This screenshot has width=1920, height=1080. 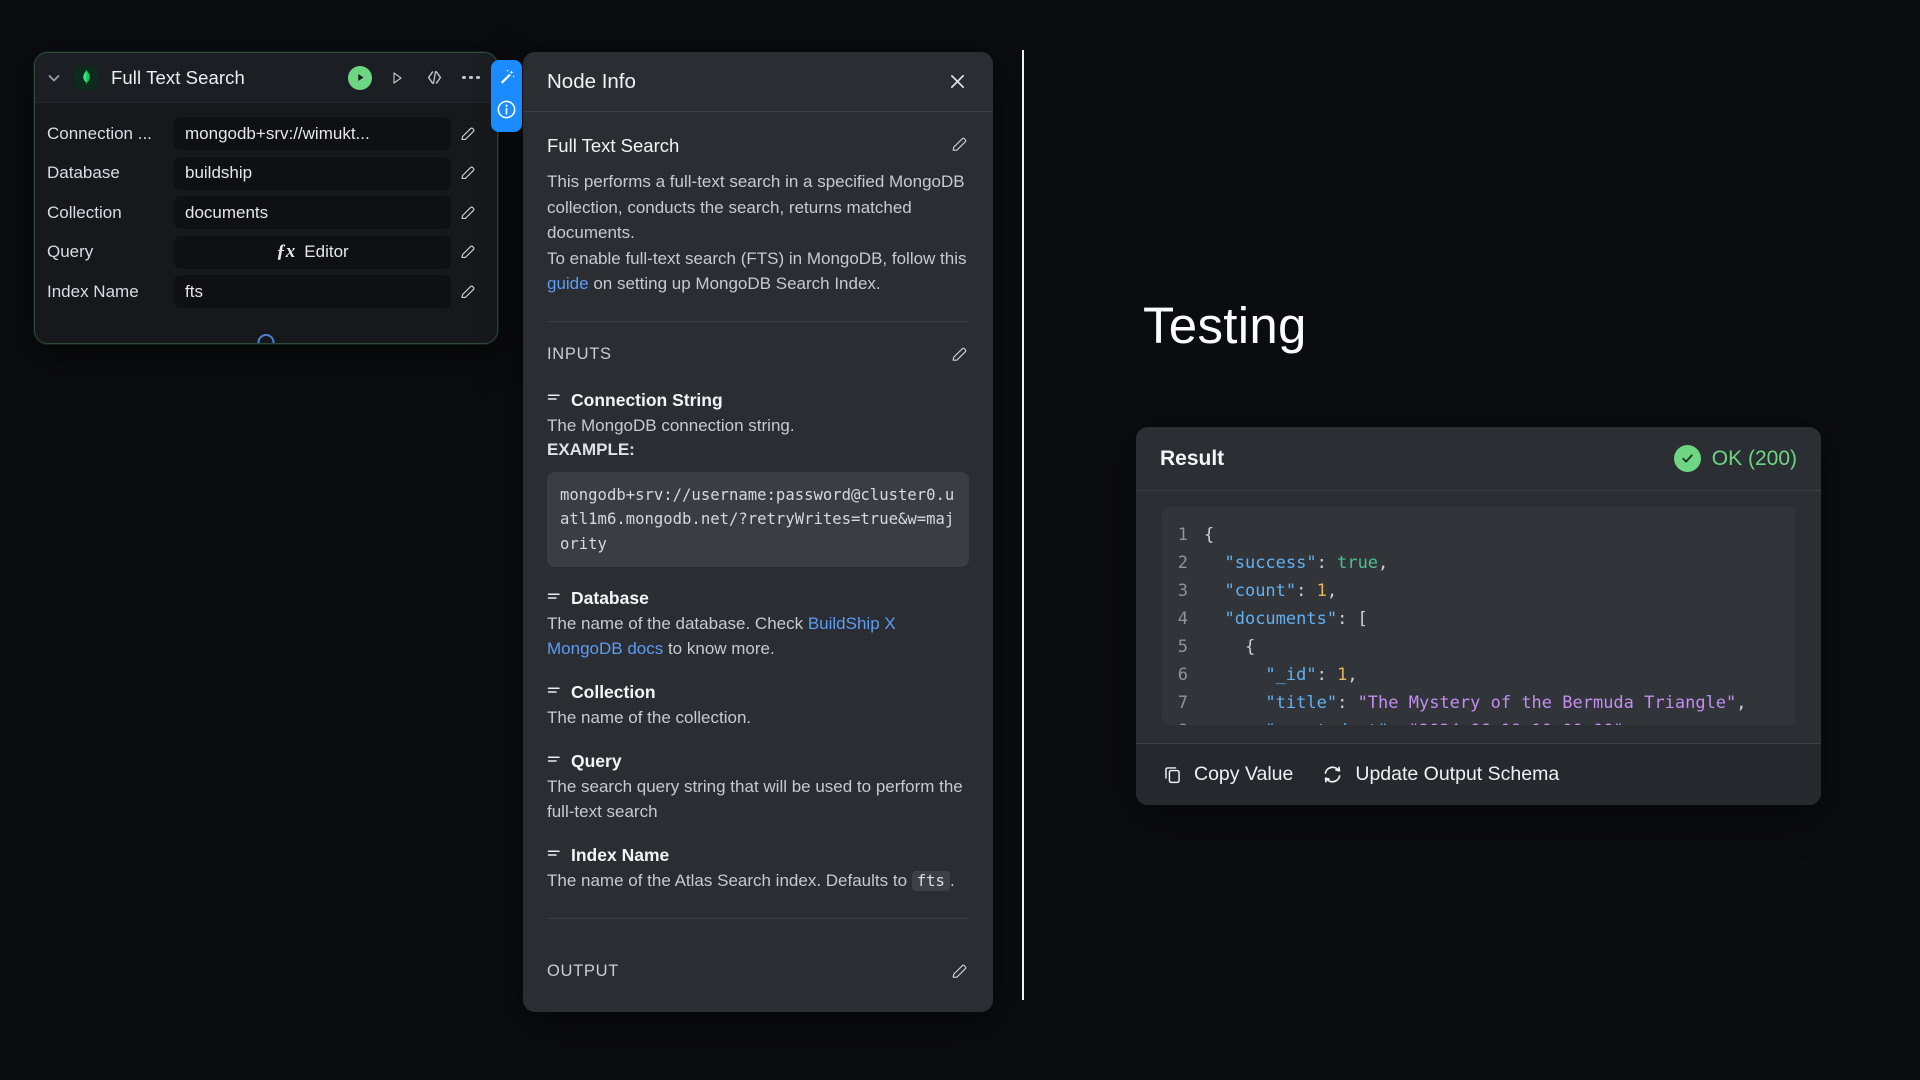 I want to click on desc-post: to know more., so click(x=719, y=648).